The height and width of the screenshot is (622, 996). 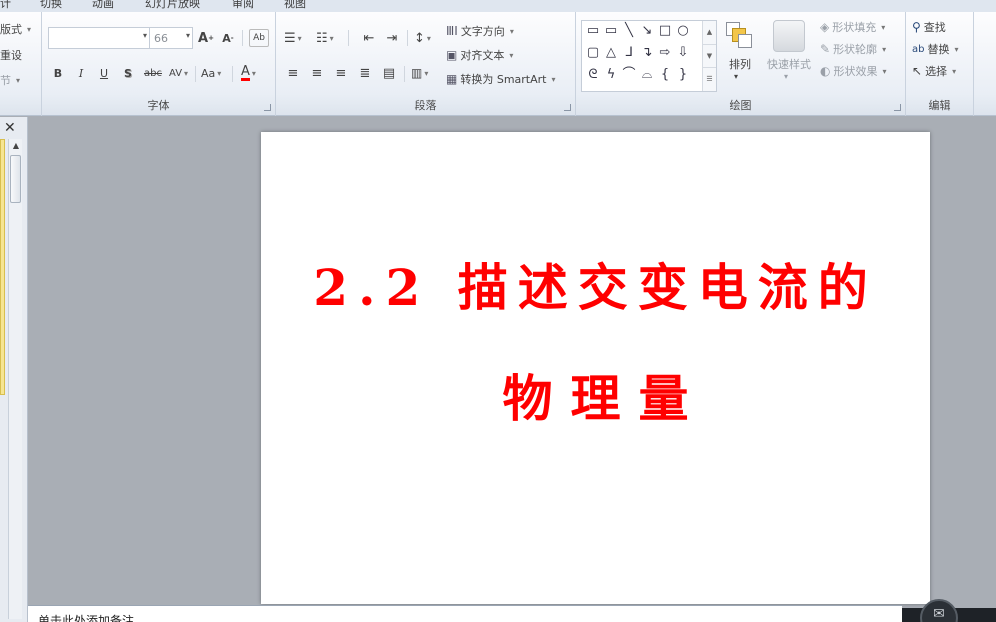 I want to click on slide-thumbnail-selected, so click(x=2, y=267).